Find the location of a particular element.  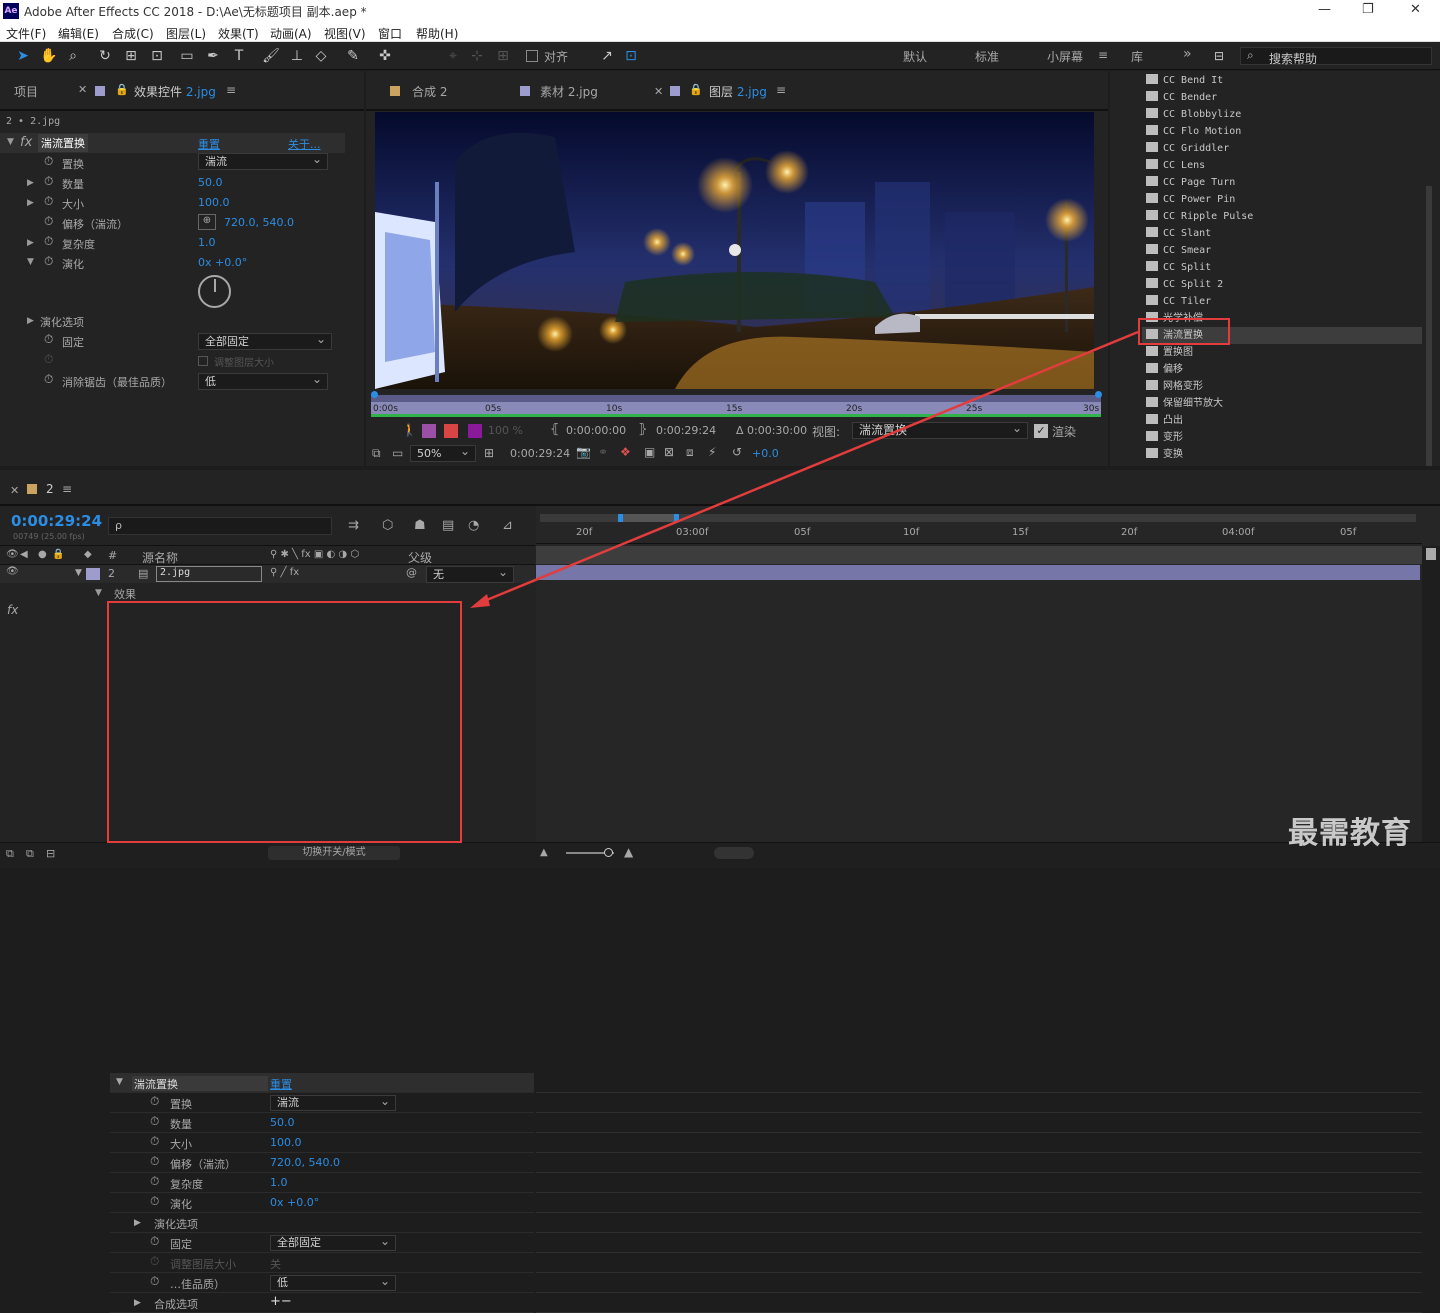

prop-label: 固定 is located at coordinates (181, 1244).